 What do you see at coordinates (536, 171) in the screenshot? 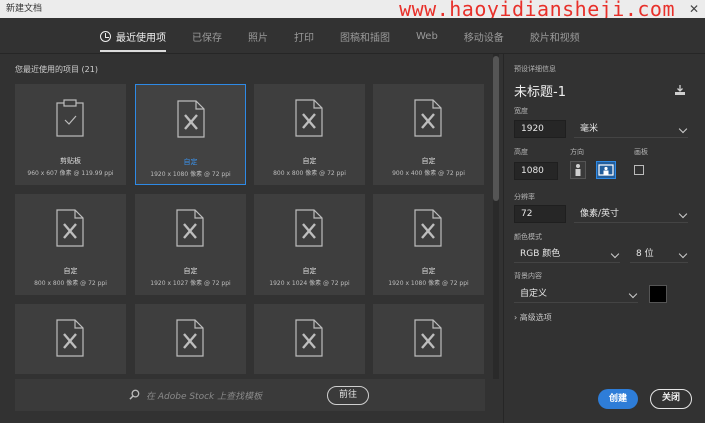
I see `height-input: 1080` at bounding box center [536, 171].